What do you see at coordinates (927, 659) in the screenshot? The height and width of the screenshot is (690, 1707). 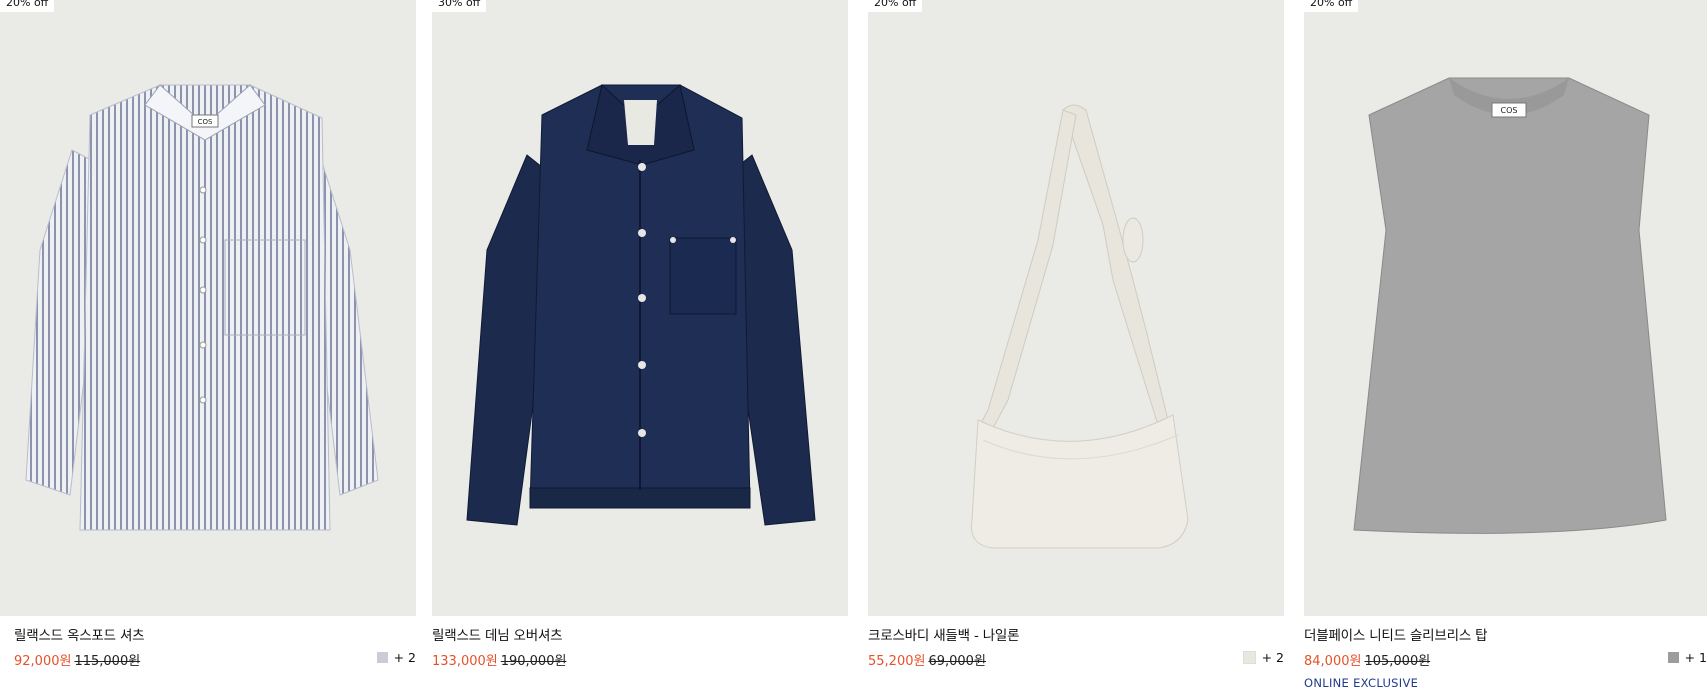 I see `price-row: 55,200원 69,000원` at bounding box center [927, 659].